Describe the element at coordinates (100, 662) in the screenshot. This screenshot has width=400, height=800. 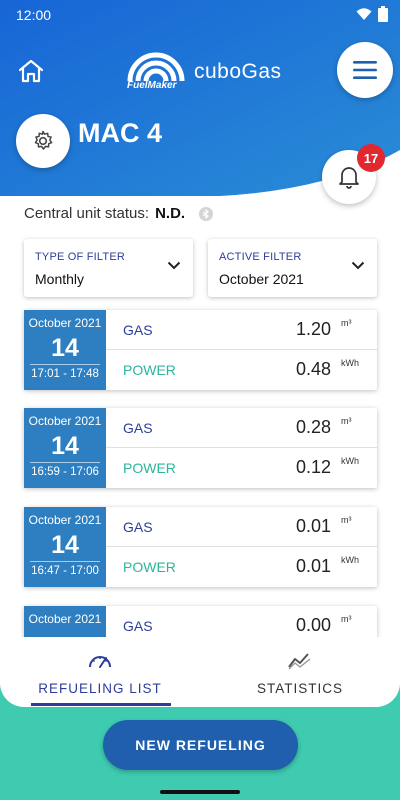
I see `gauge-icon` at that location.